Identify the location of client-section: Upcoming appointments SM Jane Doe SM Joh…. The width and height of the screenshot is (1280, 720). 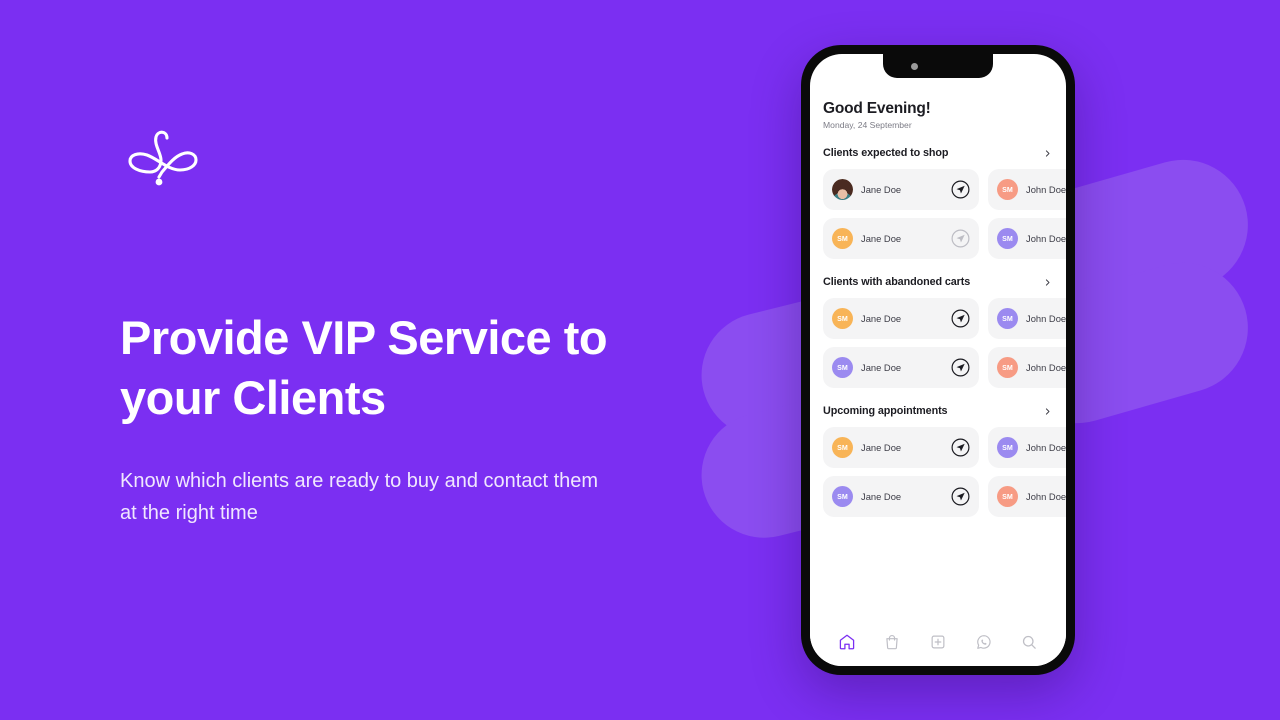
(938, 461).